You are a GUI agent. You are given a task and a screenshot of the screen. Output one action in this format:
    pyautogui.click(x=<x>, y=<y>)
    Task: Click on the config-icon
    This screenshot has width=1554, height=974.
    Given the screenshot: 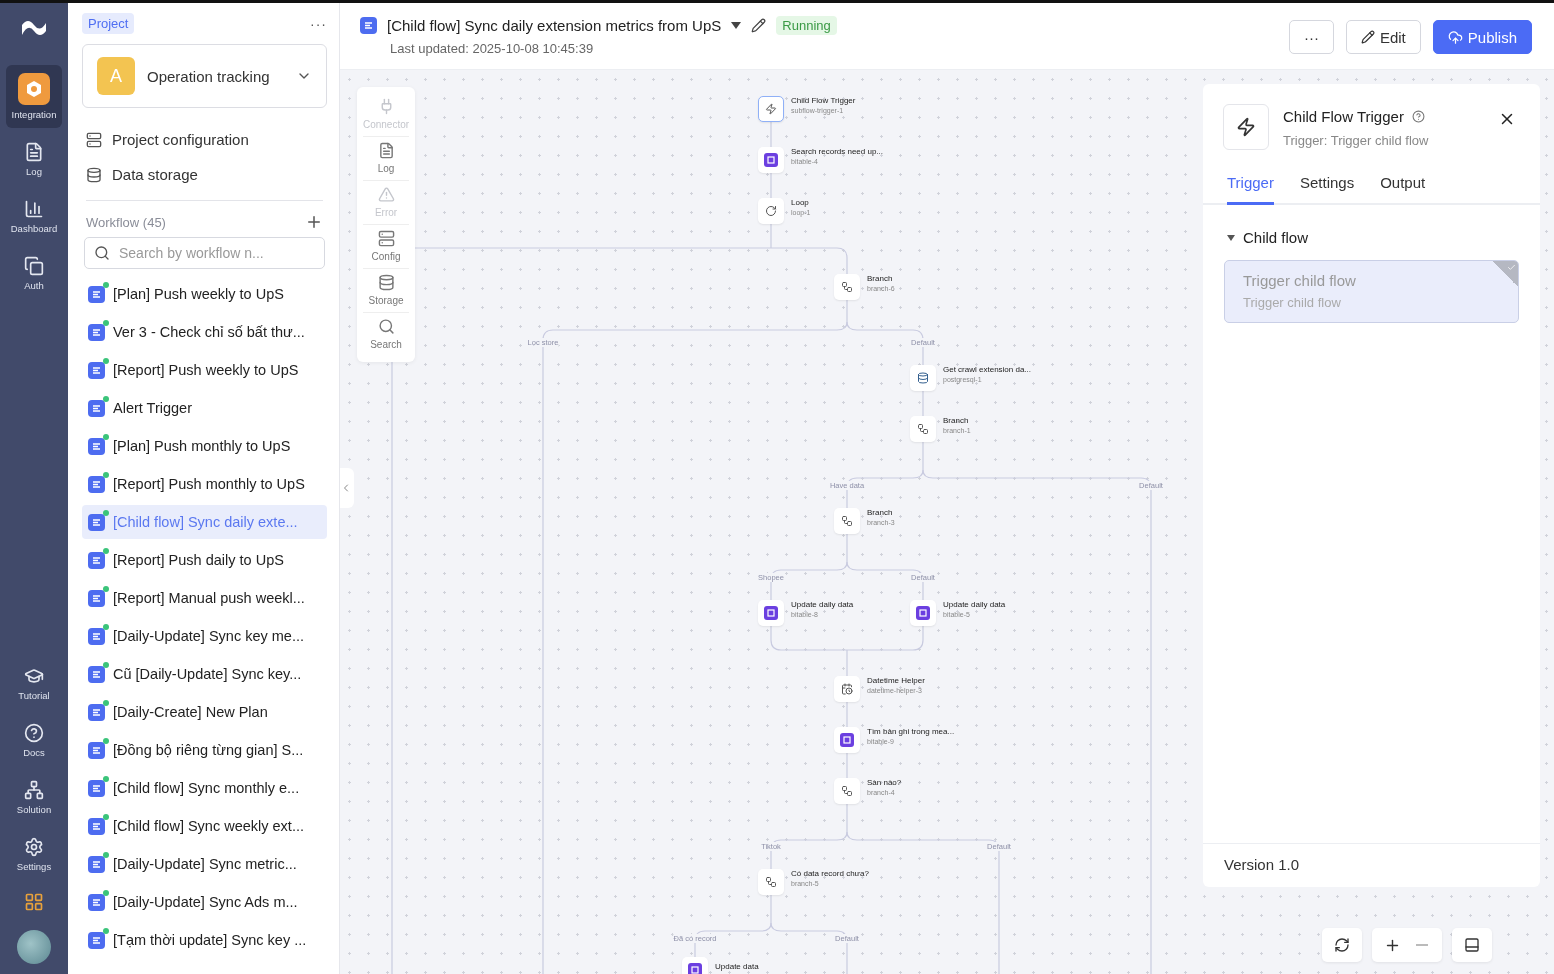 What is the action you would take?
    pyautogui.click(x=386, y=238)
    